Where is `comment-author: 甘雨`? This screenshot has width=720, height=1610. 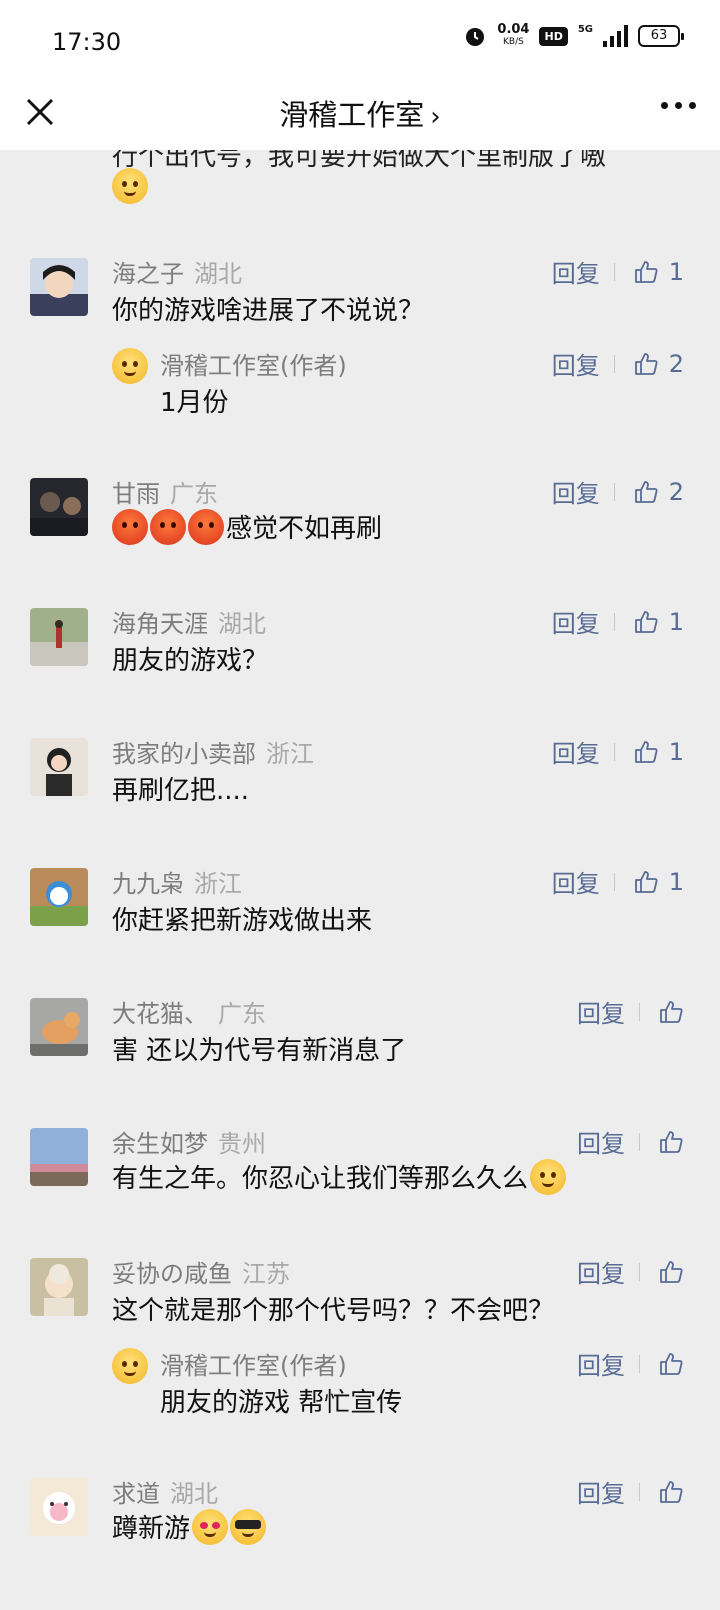 comment-author: 甘雨 is located at coordinates (136, 494).